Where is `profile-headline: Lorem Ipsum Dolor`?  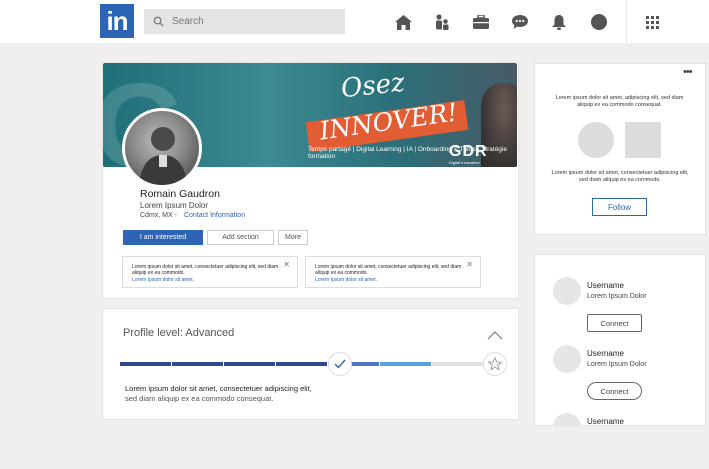
profile-headline: Lorem Ipsum Dolor is located at coordinates (174, 205).